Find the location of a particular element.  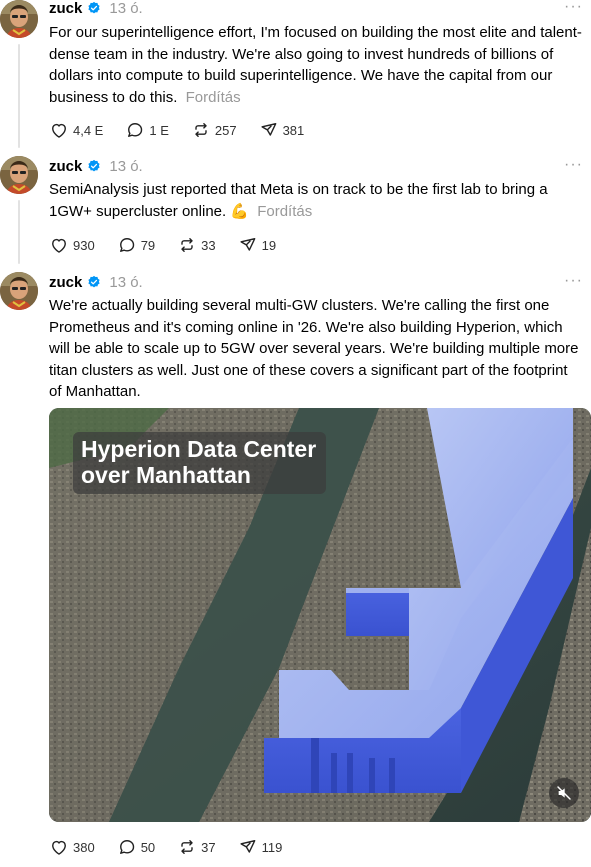

reply-count: 50 is located at coordinates (148, 847).